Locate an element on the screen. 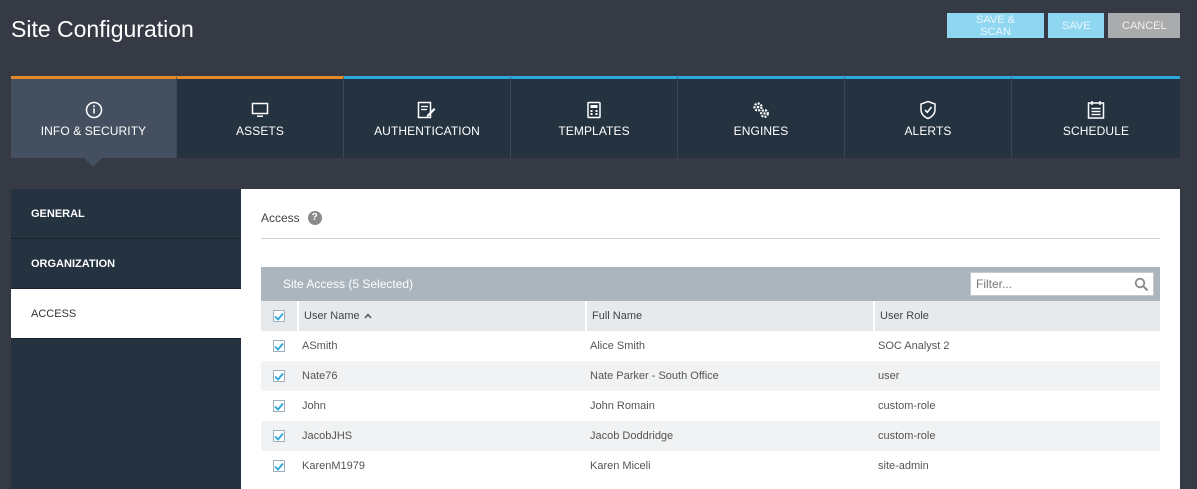 The width and height of the screenshot is (1197, 489). tab-label: INFO & SECURITY is located at coordinates (93, 131).